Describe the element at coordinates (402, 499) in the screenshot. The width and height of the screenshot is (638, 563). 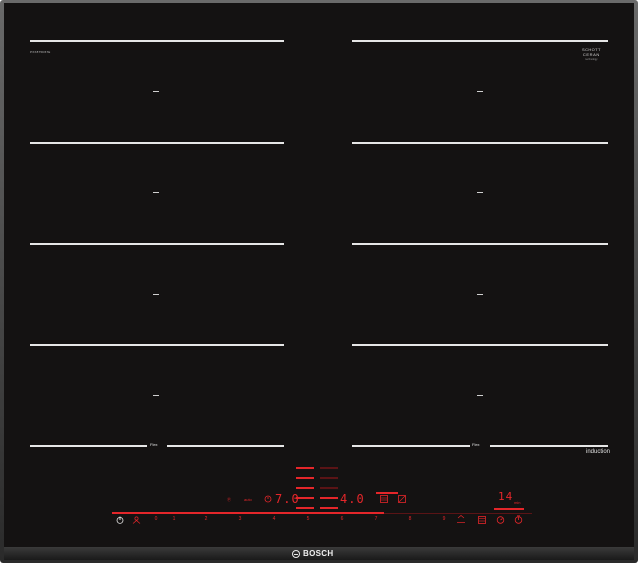
I see `zone-select-icon-right-b` at that location.